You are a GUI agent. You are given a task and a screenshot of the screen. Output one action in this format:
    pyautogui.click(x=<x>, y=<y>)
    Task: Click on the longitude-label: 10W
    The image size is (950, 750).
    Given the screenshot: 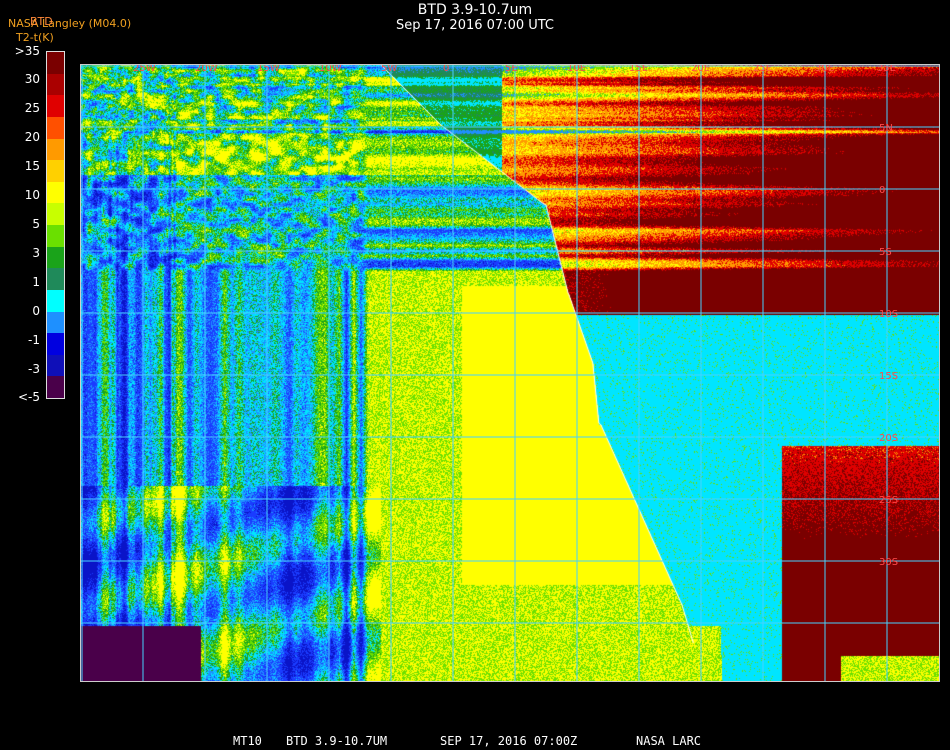 What is the action you would take?
    pyautogui.click(x=330, y=69)
    